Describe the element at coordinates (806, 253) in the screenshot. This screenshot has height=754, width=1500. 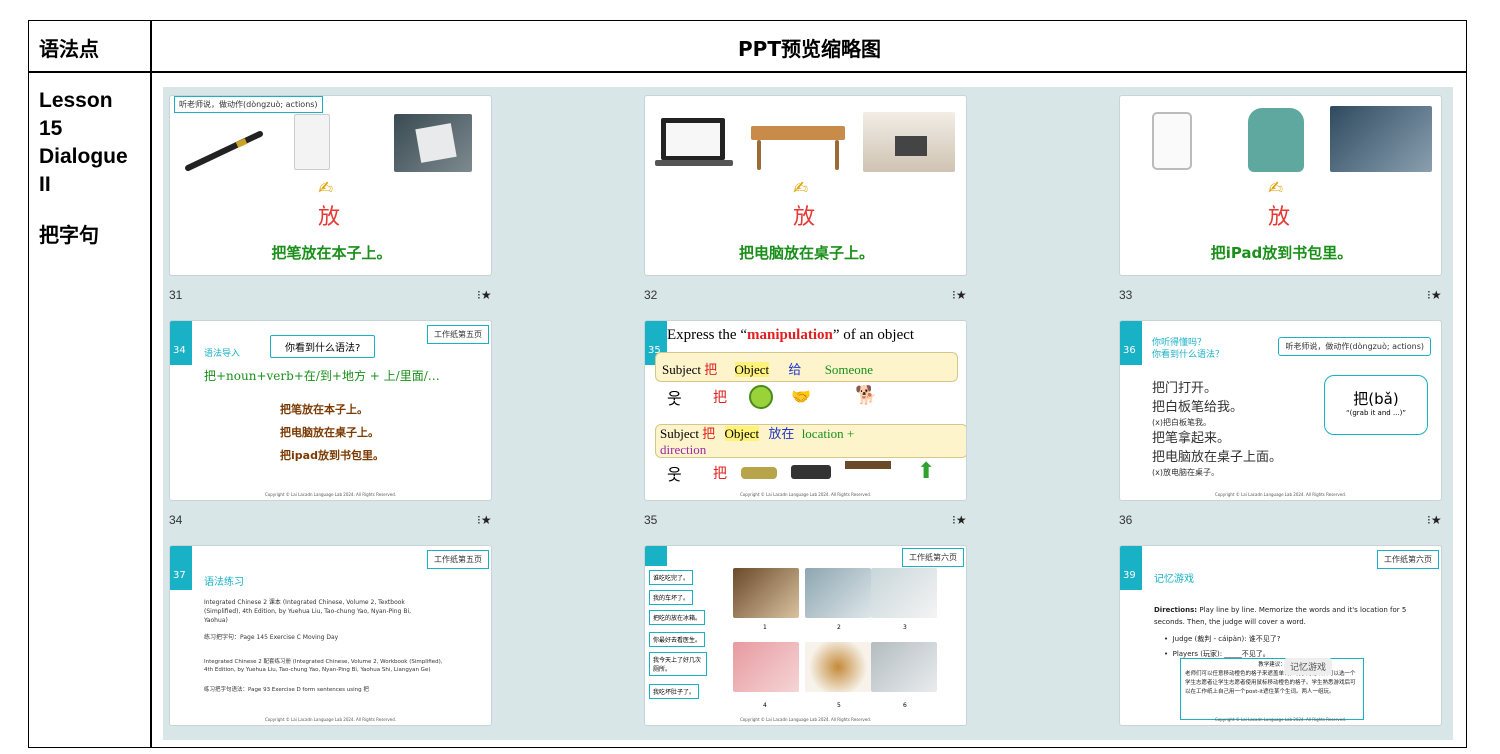
I see `slide-sentence: 把电脑放在桌子上。` at that location.